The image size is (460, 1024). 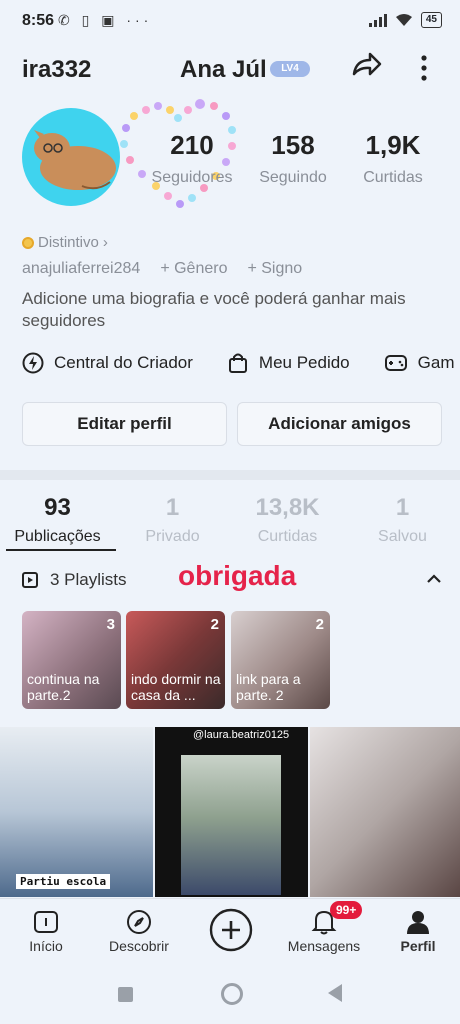 I want to click on system-navigation-bar, so click(x=230, y=996).